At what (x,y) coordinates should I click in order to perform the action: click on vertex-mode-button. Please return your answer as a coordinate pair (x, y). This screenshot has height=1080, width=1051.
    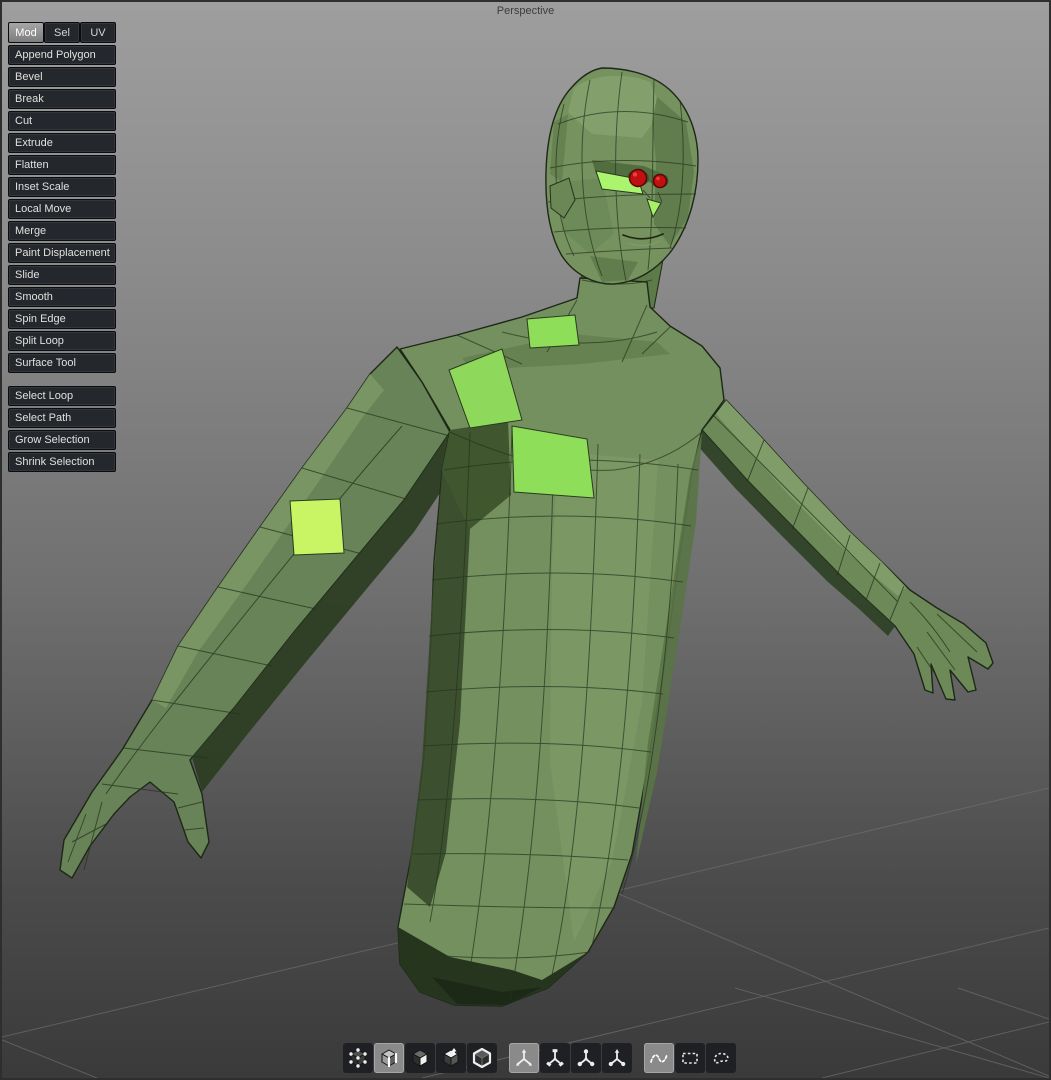
    Looking at the image, I should click on (358, 1058).